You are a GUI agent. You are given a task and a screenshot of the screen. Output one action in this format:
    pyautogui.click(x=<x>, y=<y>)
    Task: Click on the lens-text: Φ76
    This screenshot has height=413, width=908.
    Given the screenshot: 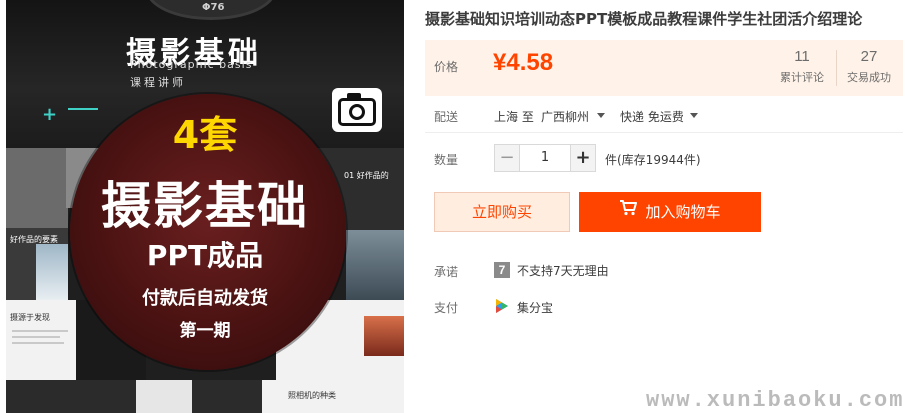 What is the action you would take?
    pyautogui.click(x=213, y=7)
    